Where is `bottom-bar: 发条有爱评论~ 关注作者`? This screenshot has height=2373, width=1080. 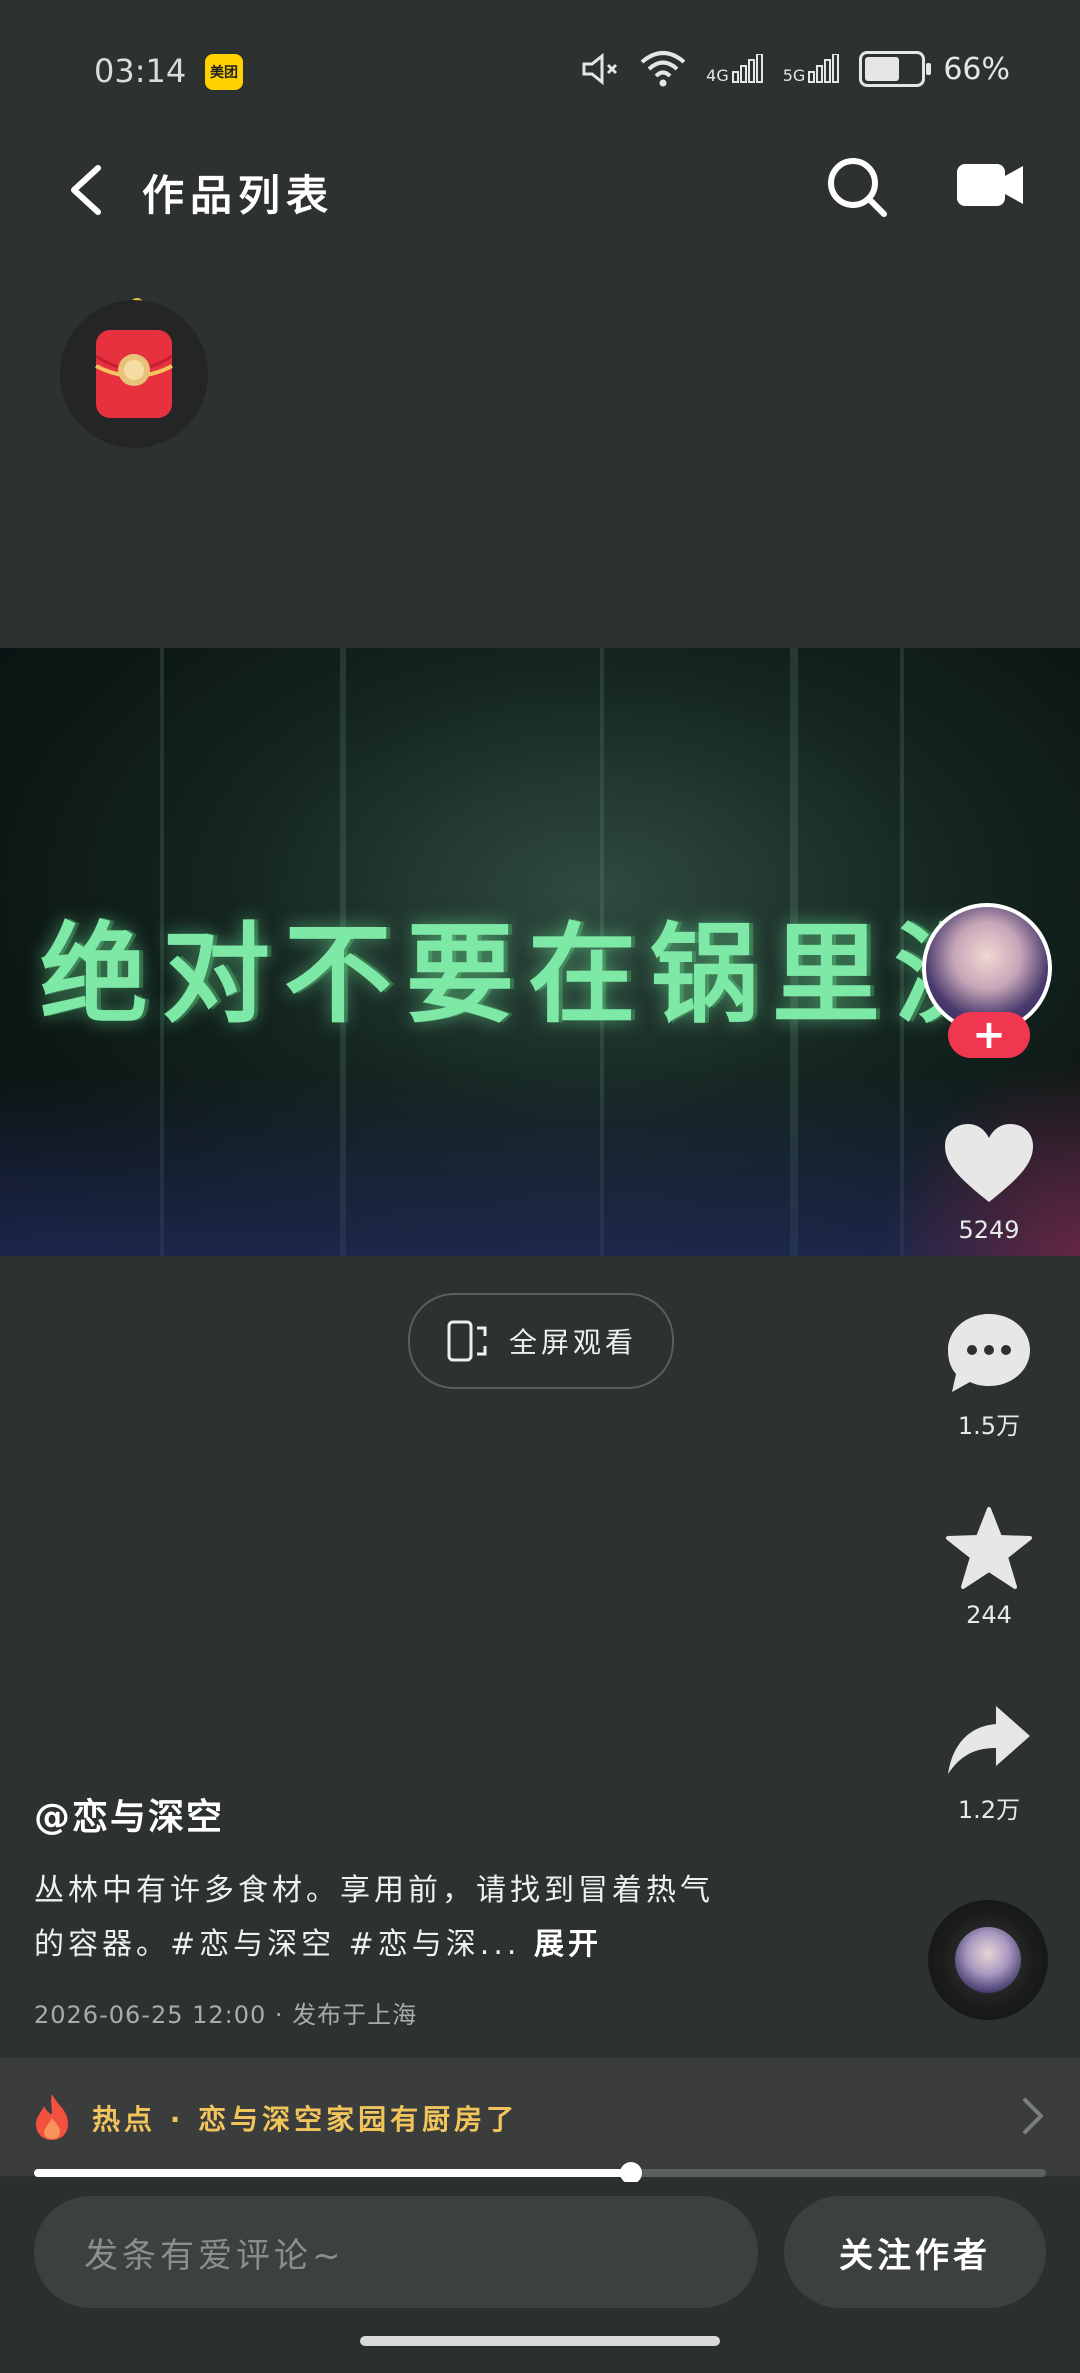
bottom-bar: 发条有爱评论~ 关注作者 is located at coordinates (540, 2277).